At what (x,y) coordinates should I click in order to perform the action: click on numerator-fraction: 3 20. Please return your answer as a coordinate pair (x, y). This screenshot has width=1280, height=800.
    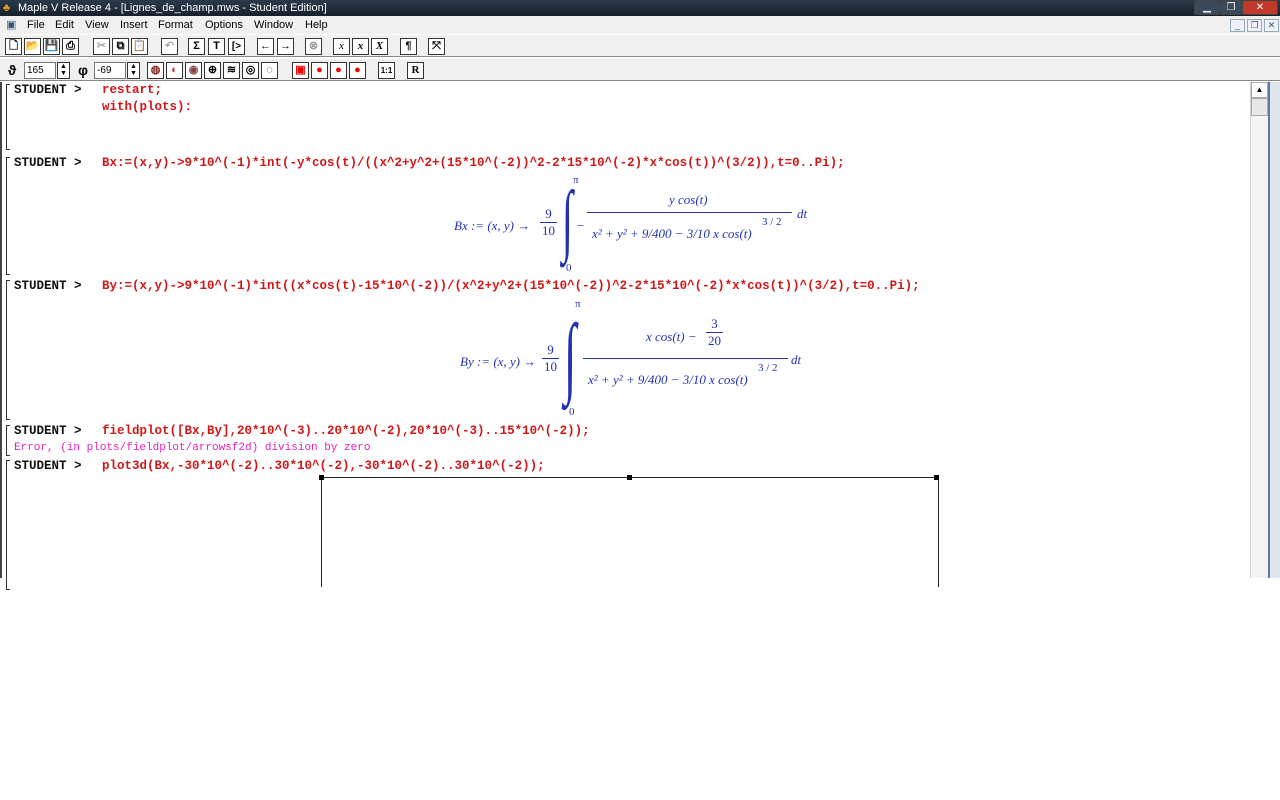
    Looking at the image, I should click on (714, 332).